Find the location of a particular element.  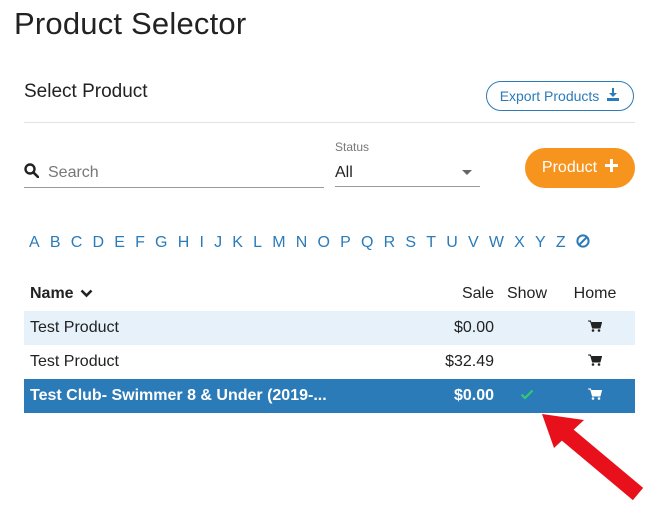

alpha-letter: V is located at coordinates (473, 243).